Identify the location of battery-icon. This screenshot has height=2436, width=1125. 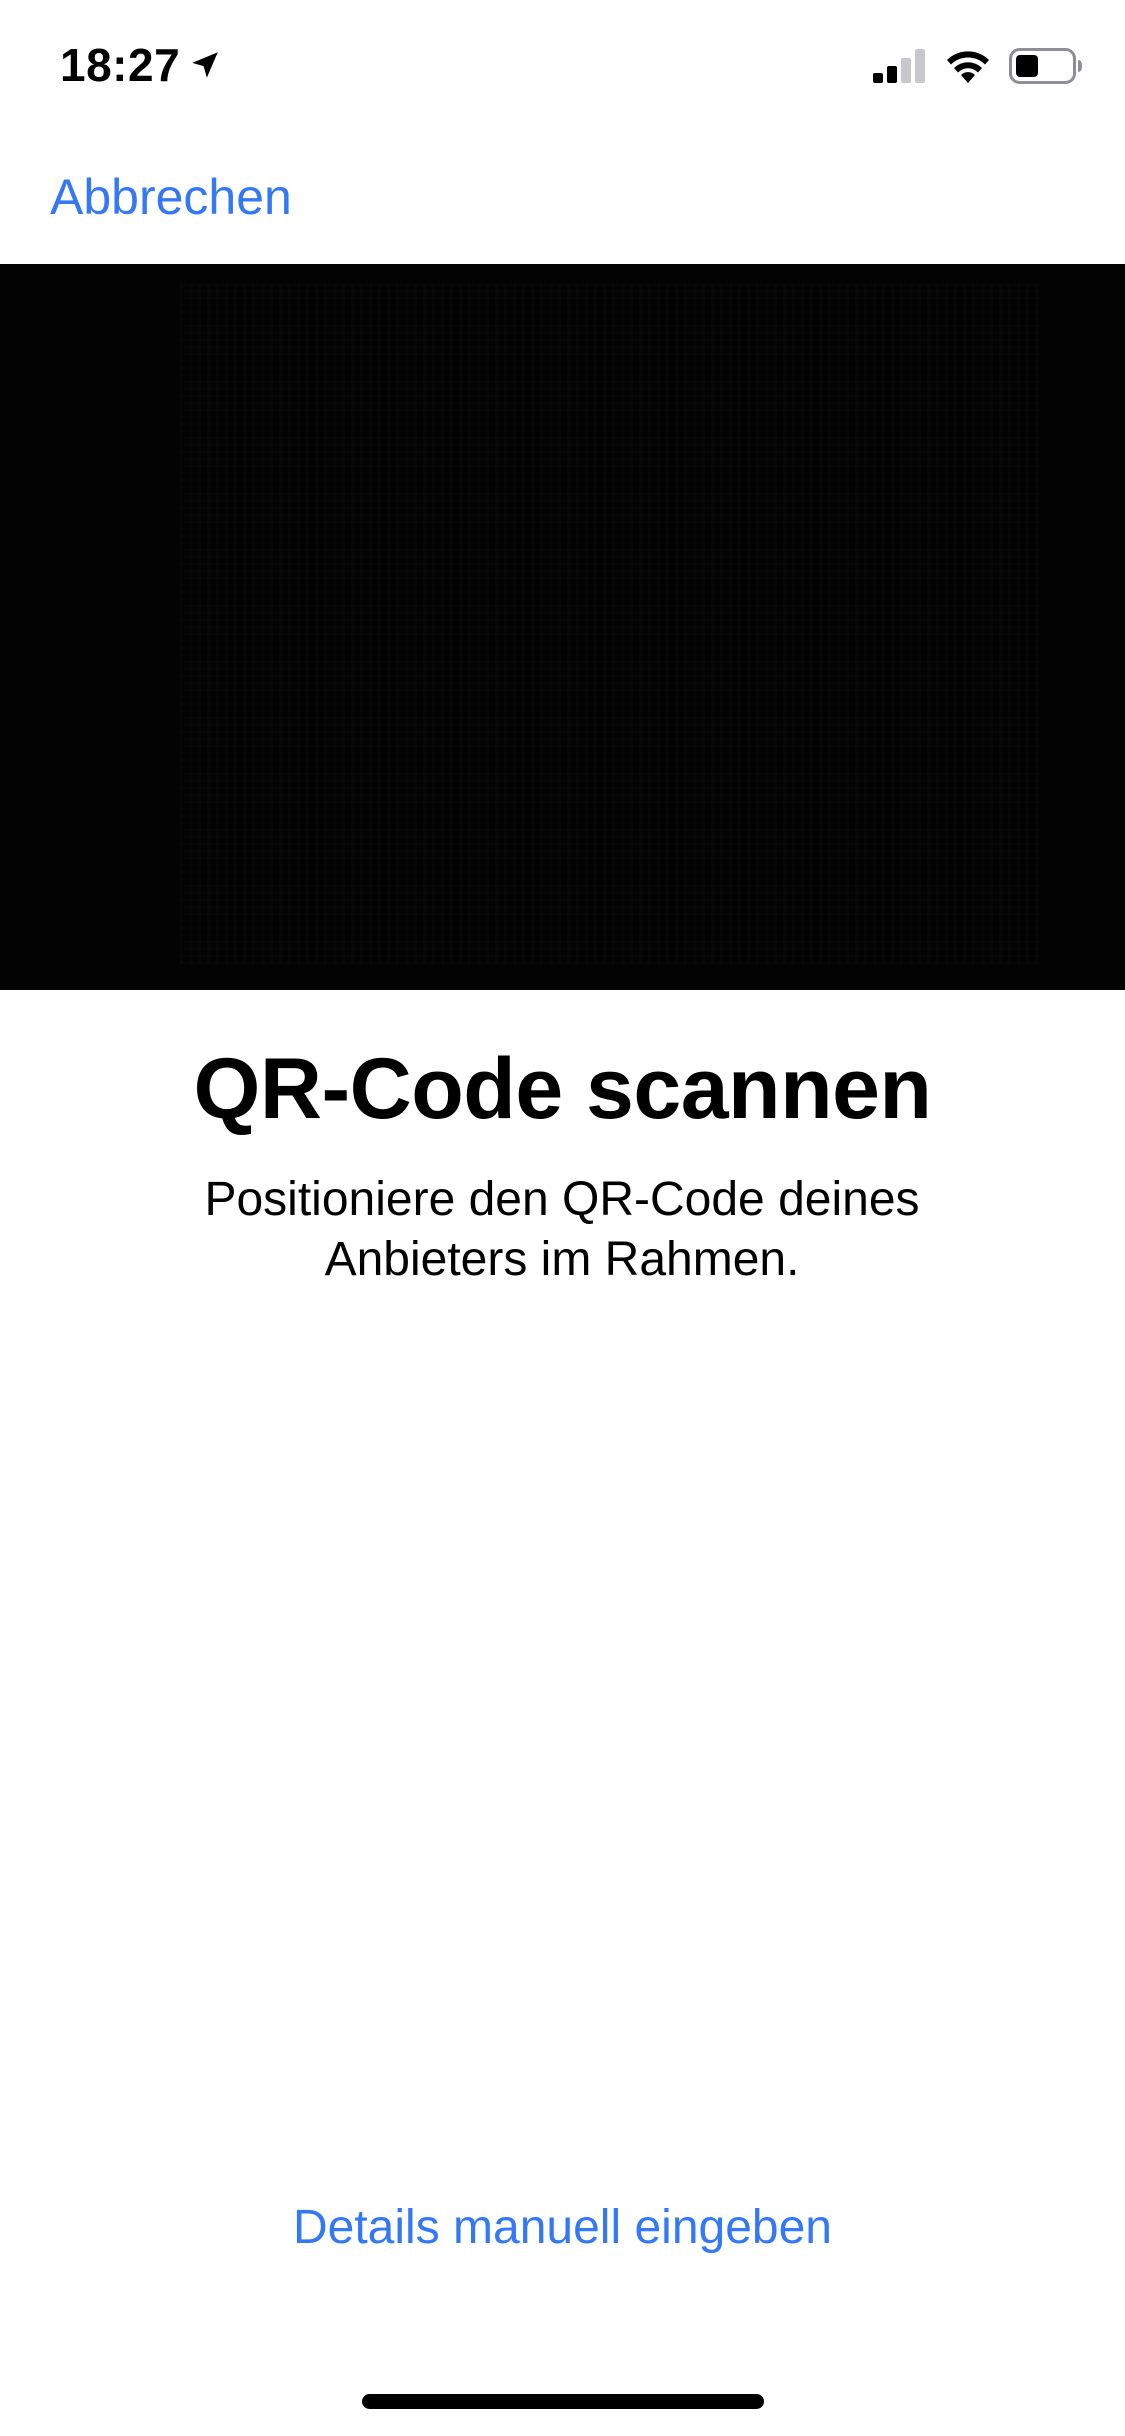
(1045, 66).